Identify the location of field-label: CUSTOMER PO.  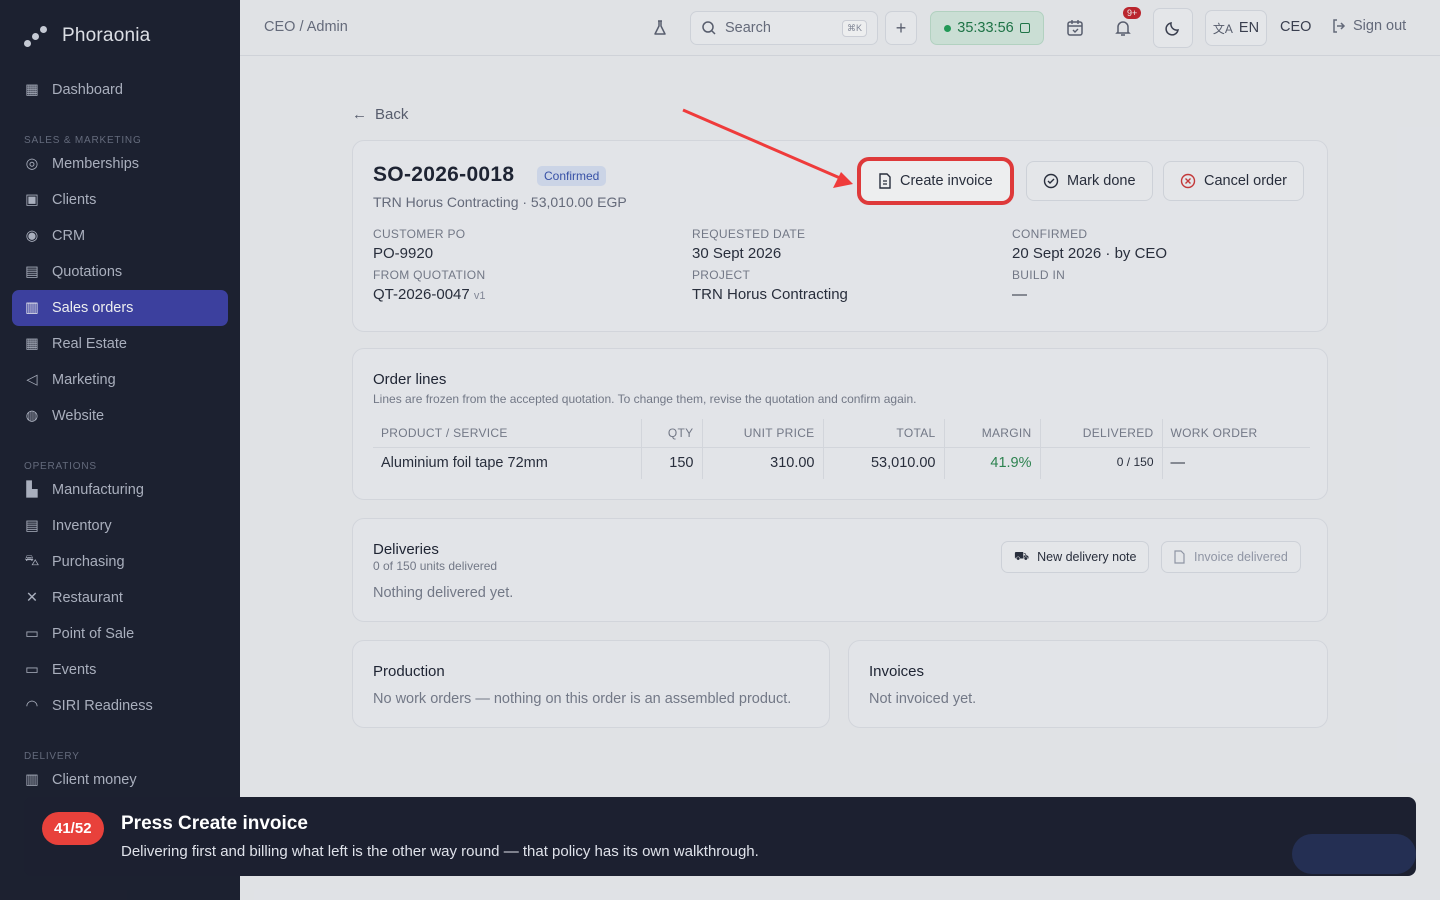
(419, 234).